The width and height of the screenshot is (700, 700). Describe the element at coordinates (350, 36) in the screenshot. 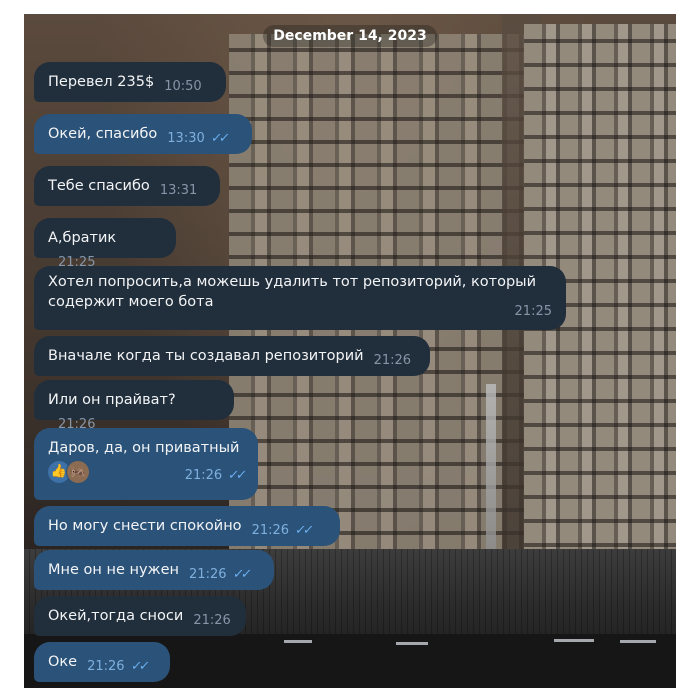

I see `date-divider: December 14, 2023` at that location.